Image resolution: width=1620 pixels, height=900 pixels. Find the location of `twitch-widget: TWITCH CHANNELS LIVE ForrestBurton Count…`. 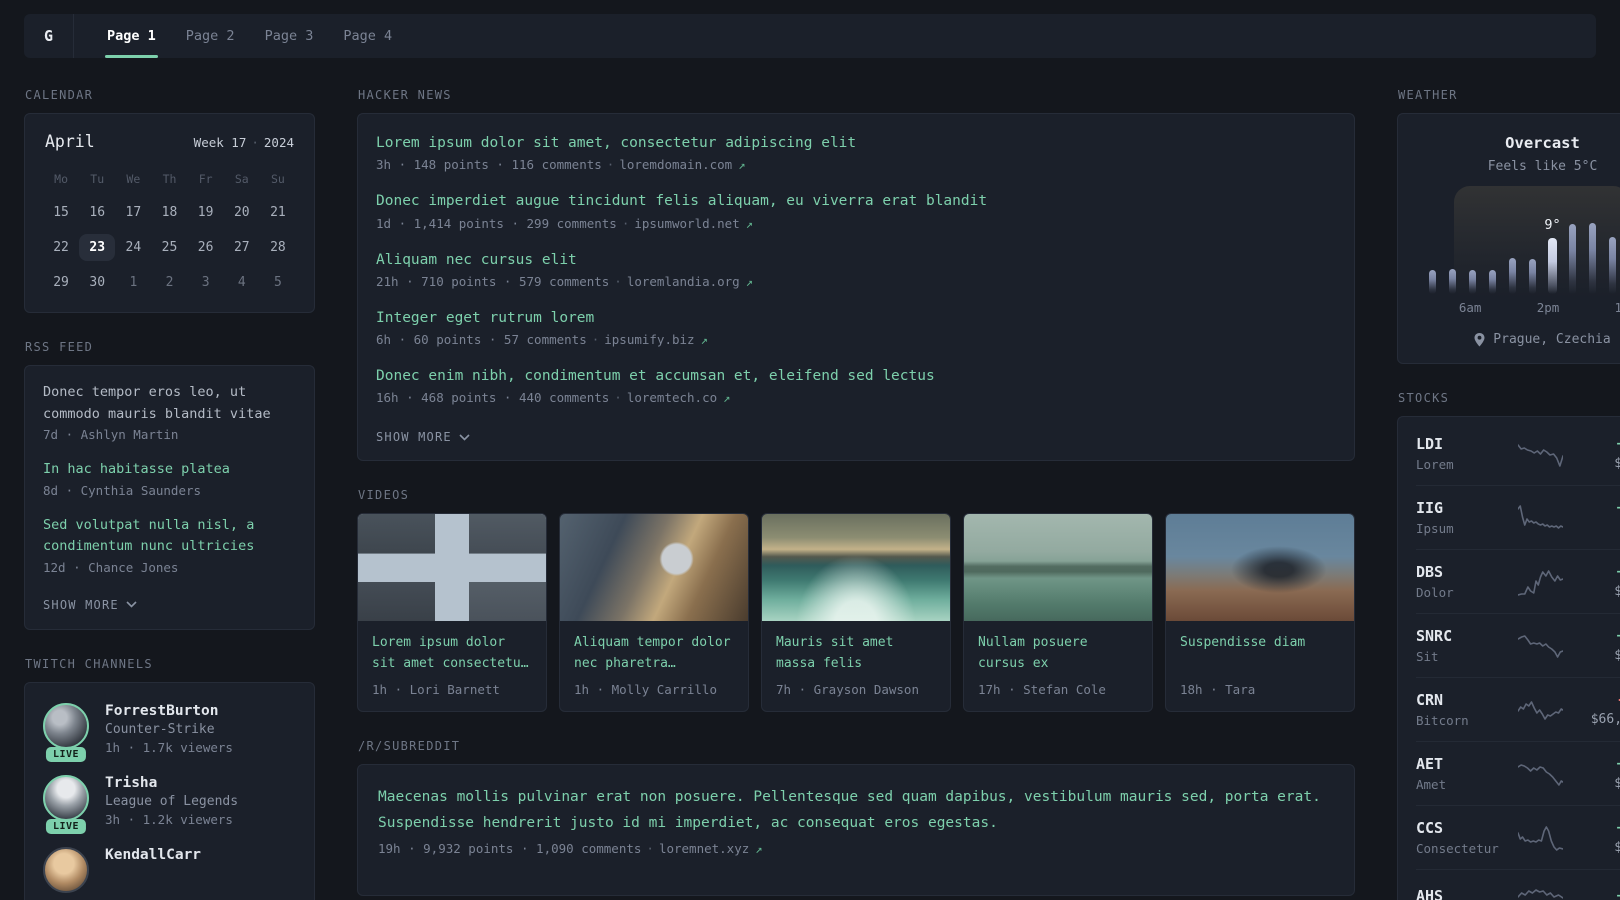

twitch-widget: TWITCH CHANNELS LIVE ForrestBurton Count… is located at coordinates (169, 778).